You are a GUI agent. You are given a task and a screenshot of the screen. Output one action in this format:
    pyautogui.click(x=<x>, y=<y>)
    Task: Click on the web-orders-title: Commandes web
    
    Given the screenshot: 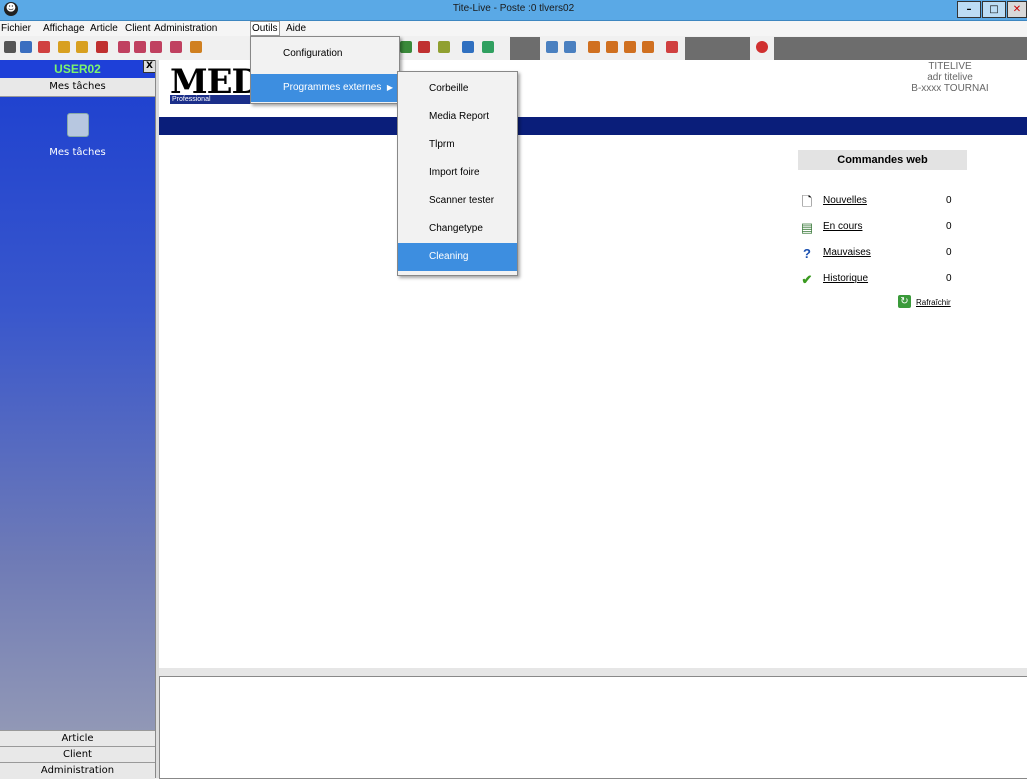 What is the action you would take?
    pyautogui.click(x=882, y=160)
    